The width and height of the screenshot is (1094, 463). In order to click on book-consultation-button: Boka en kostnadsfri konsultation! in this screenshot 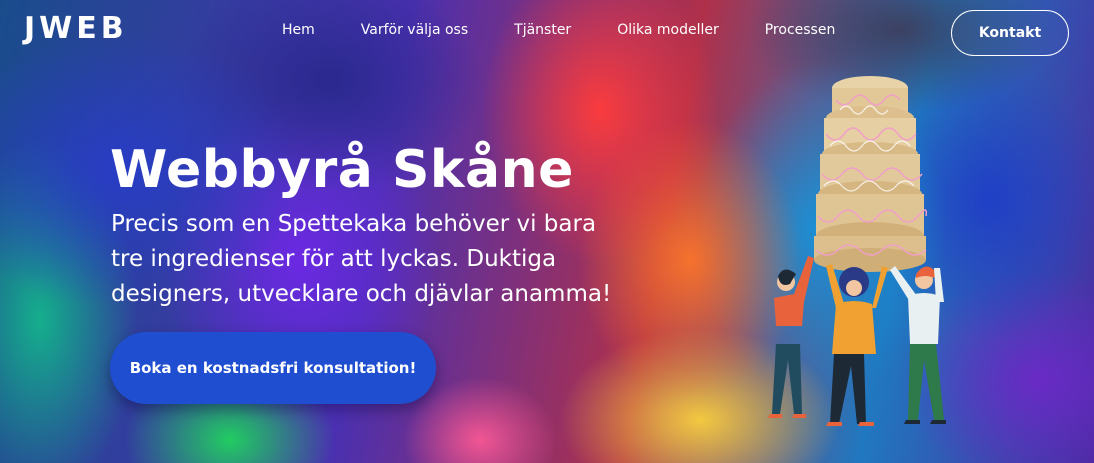, I will do `click(273, 368)`.